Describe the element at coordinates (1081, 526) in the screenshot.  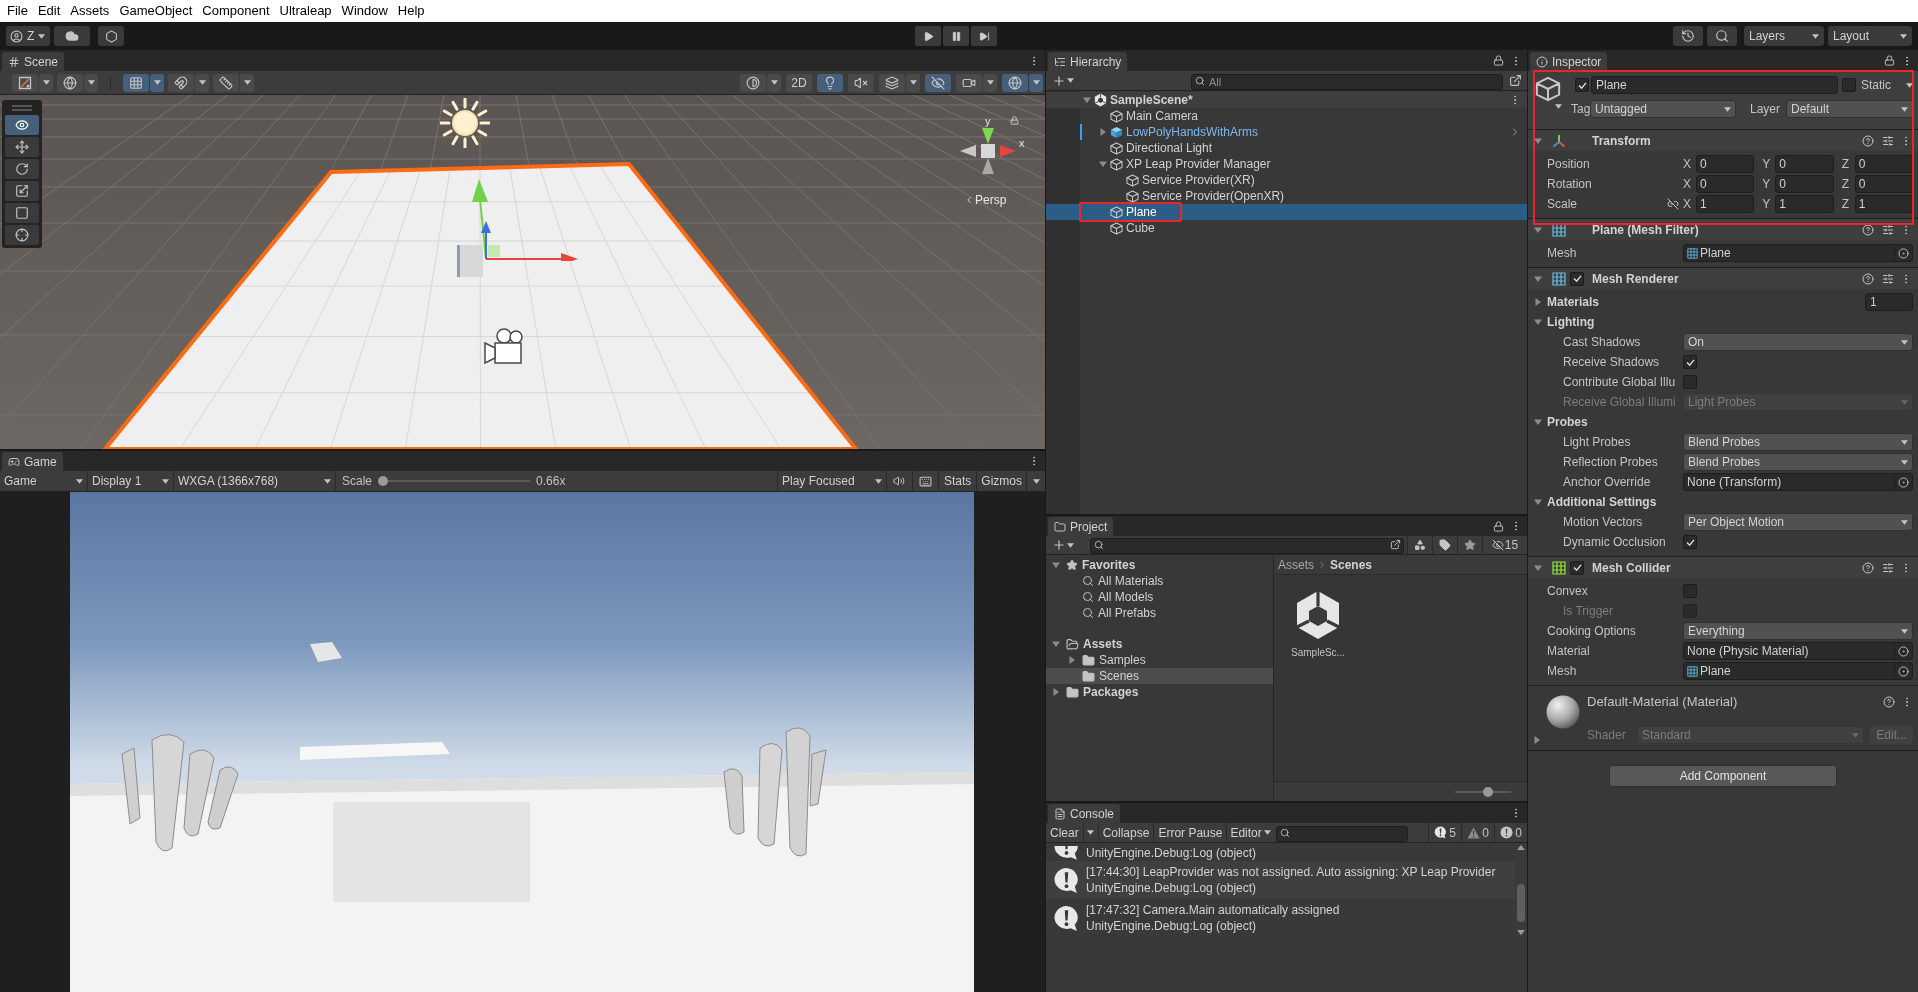
I see `panel-tab: Project` at that location.